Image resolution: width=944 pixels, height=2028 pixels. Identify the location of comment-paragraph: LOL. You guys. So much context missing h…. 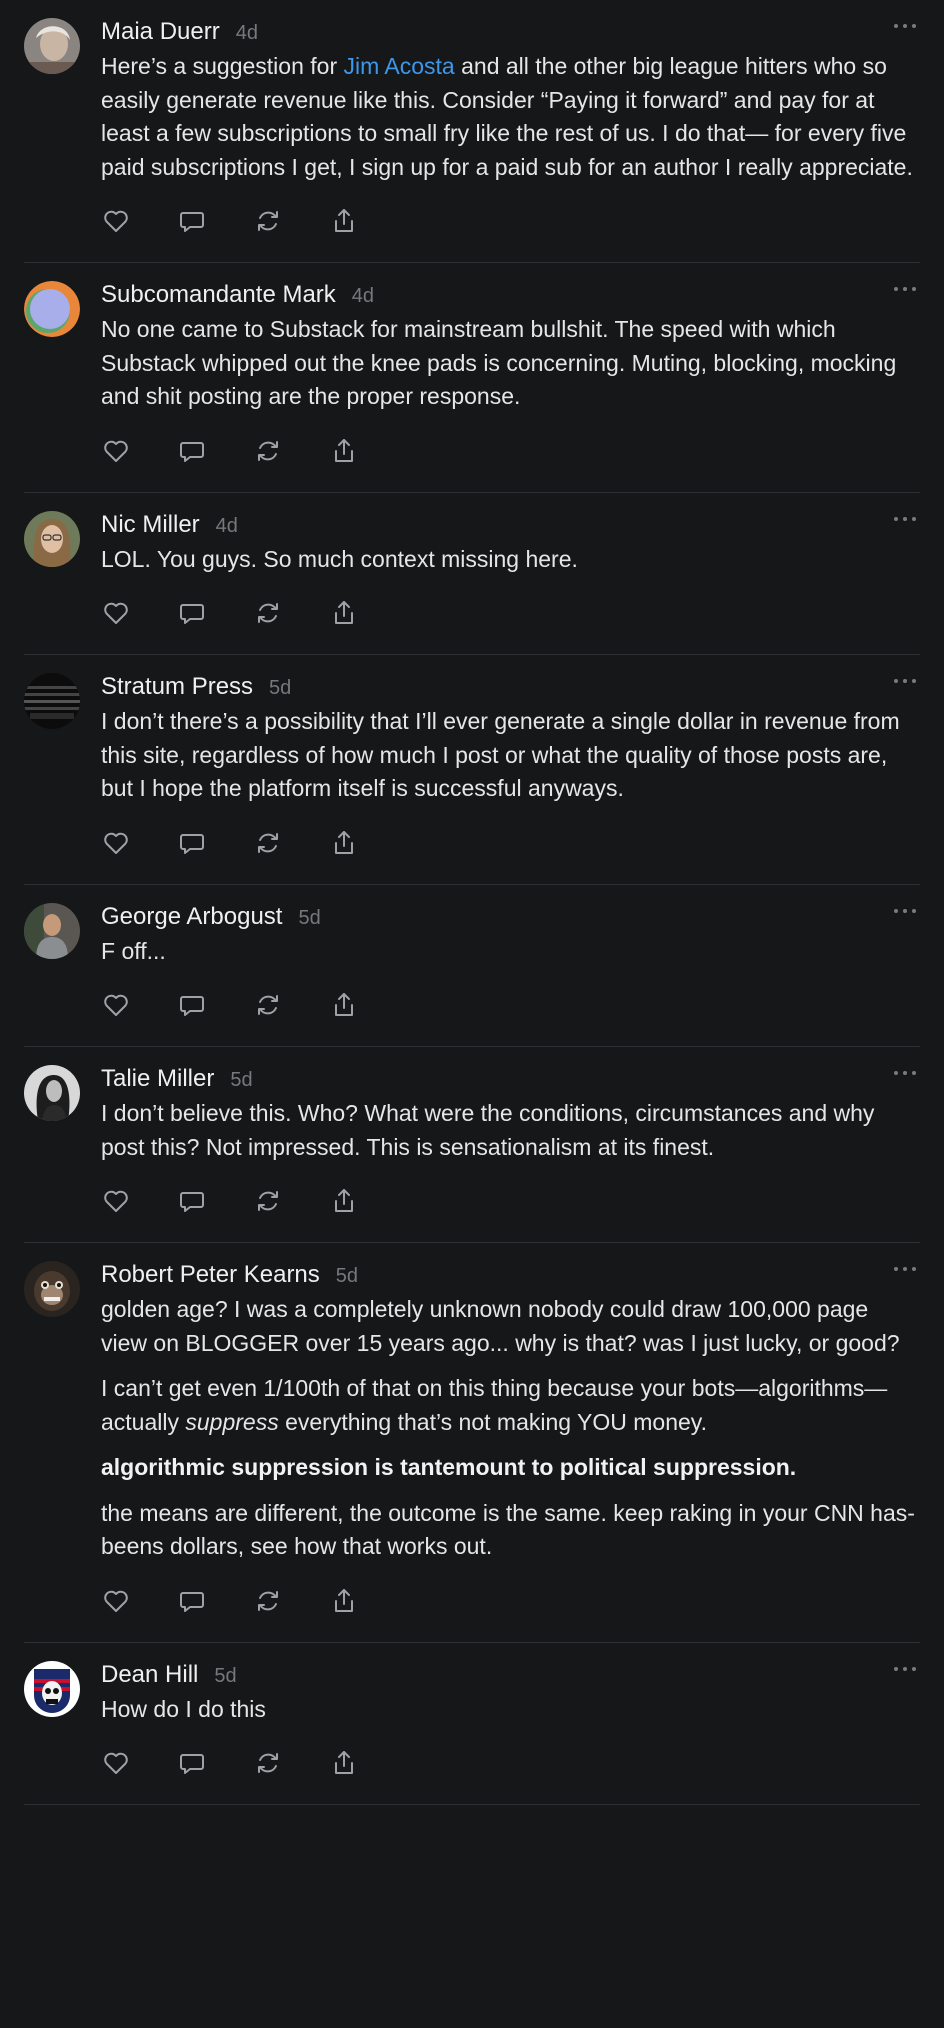
(339, 558).